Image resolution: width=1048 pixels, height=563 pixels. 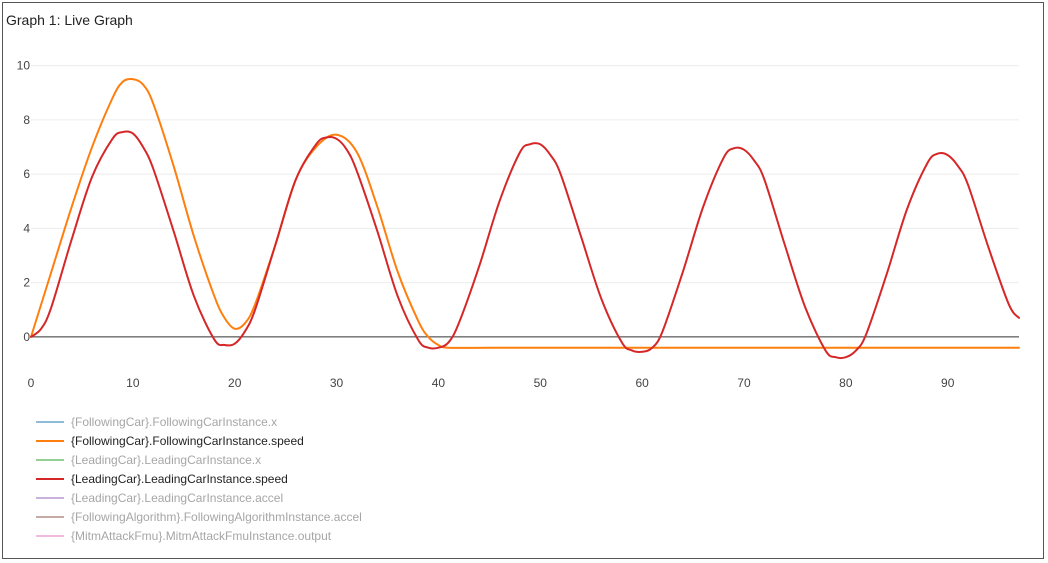 What do you see at coordinates (26, 174) in the screenshot?
I see `y-tick-label: 6` at bounding box center [26, 174].